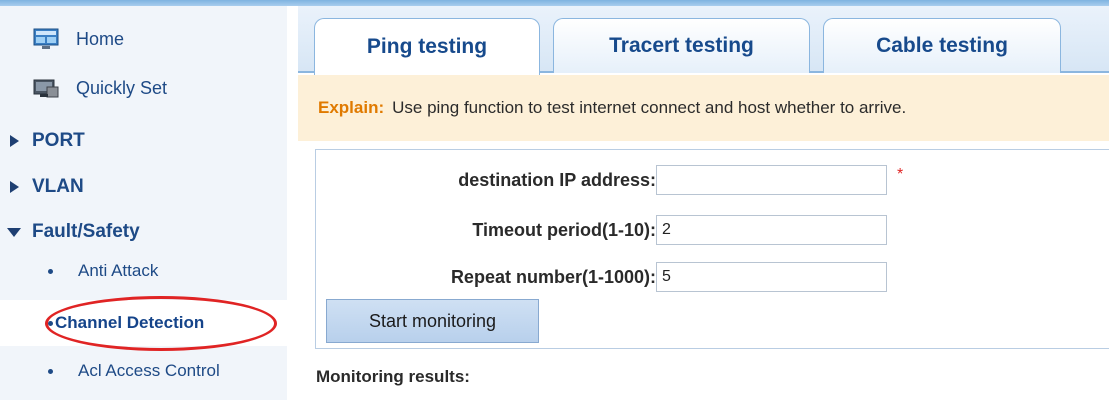  I want to click on destination-row: destination IP address:, so click(486, 180).